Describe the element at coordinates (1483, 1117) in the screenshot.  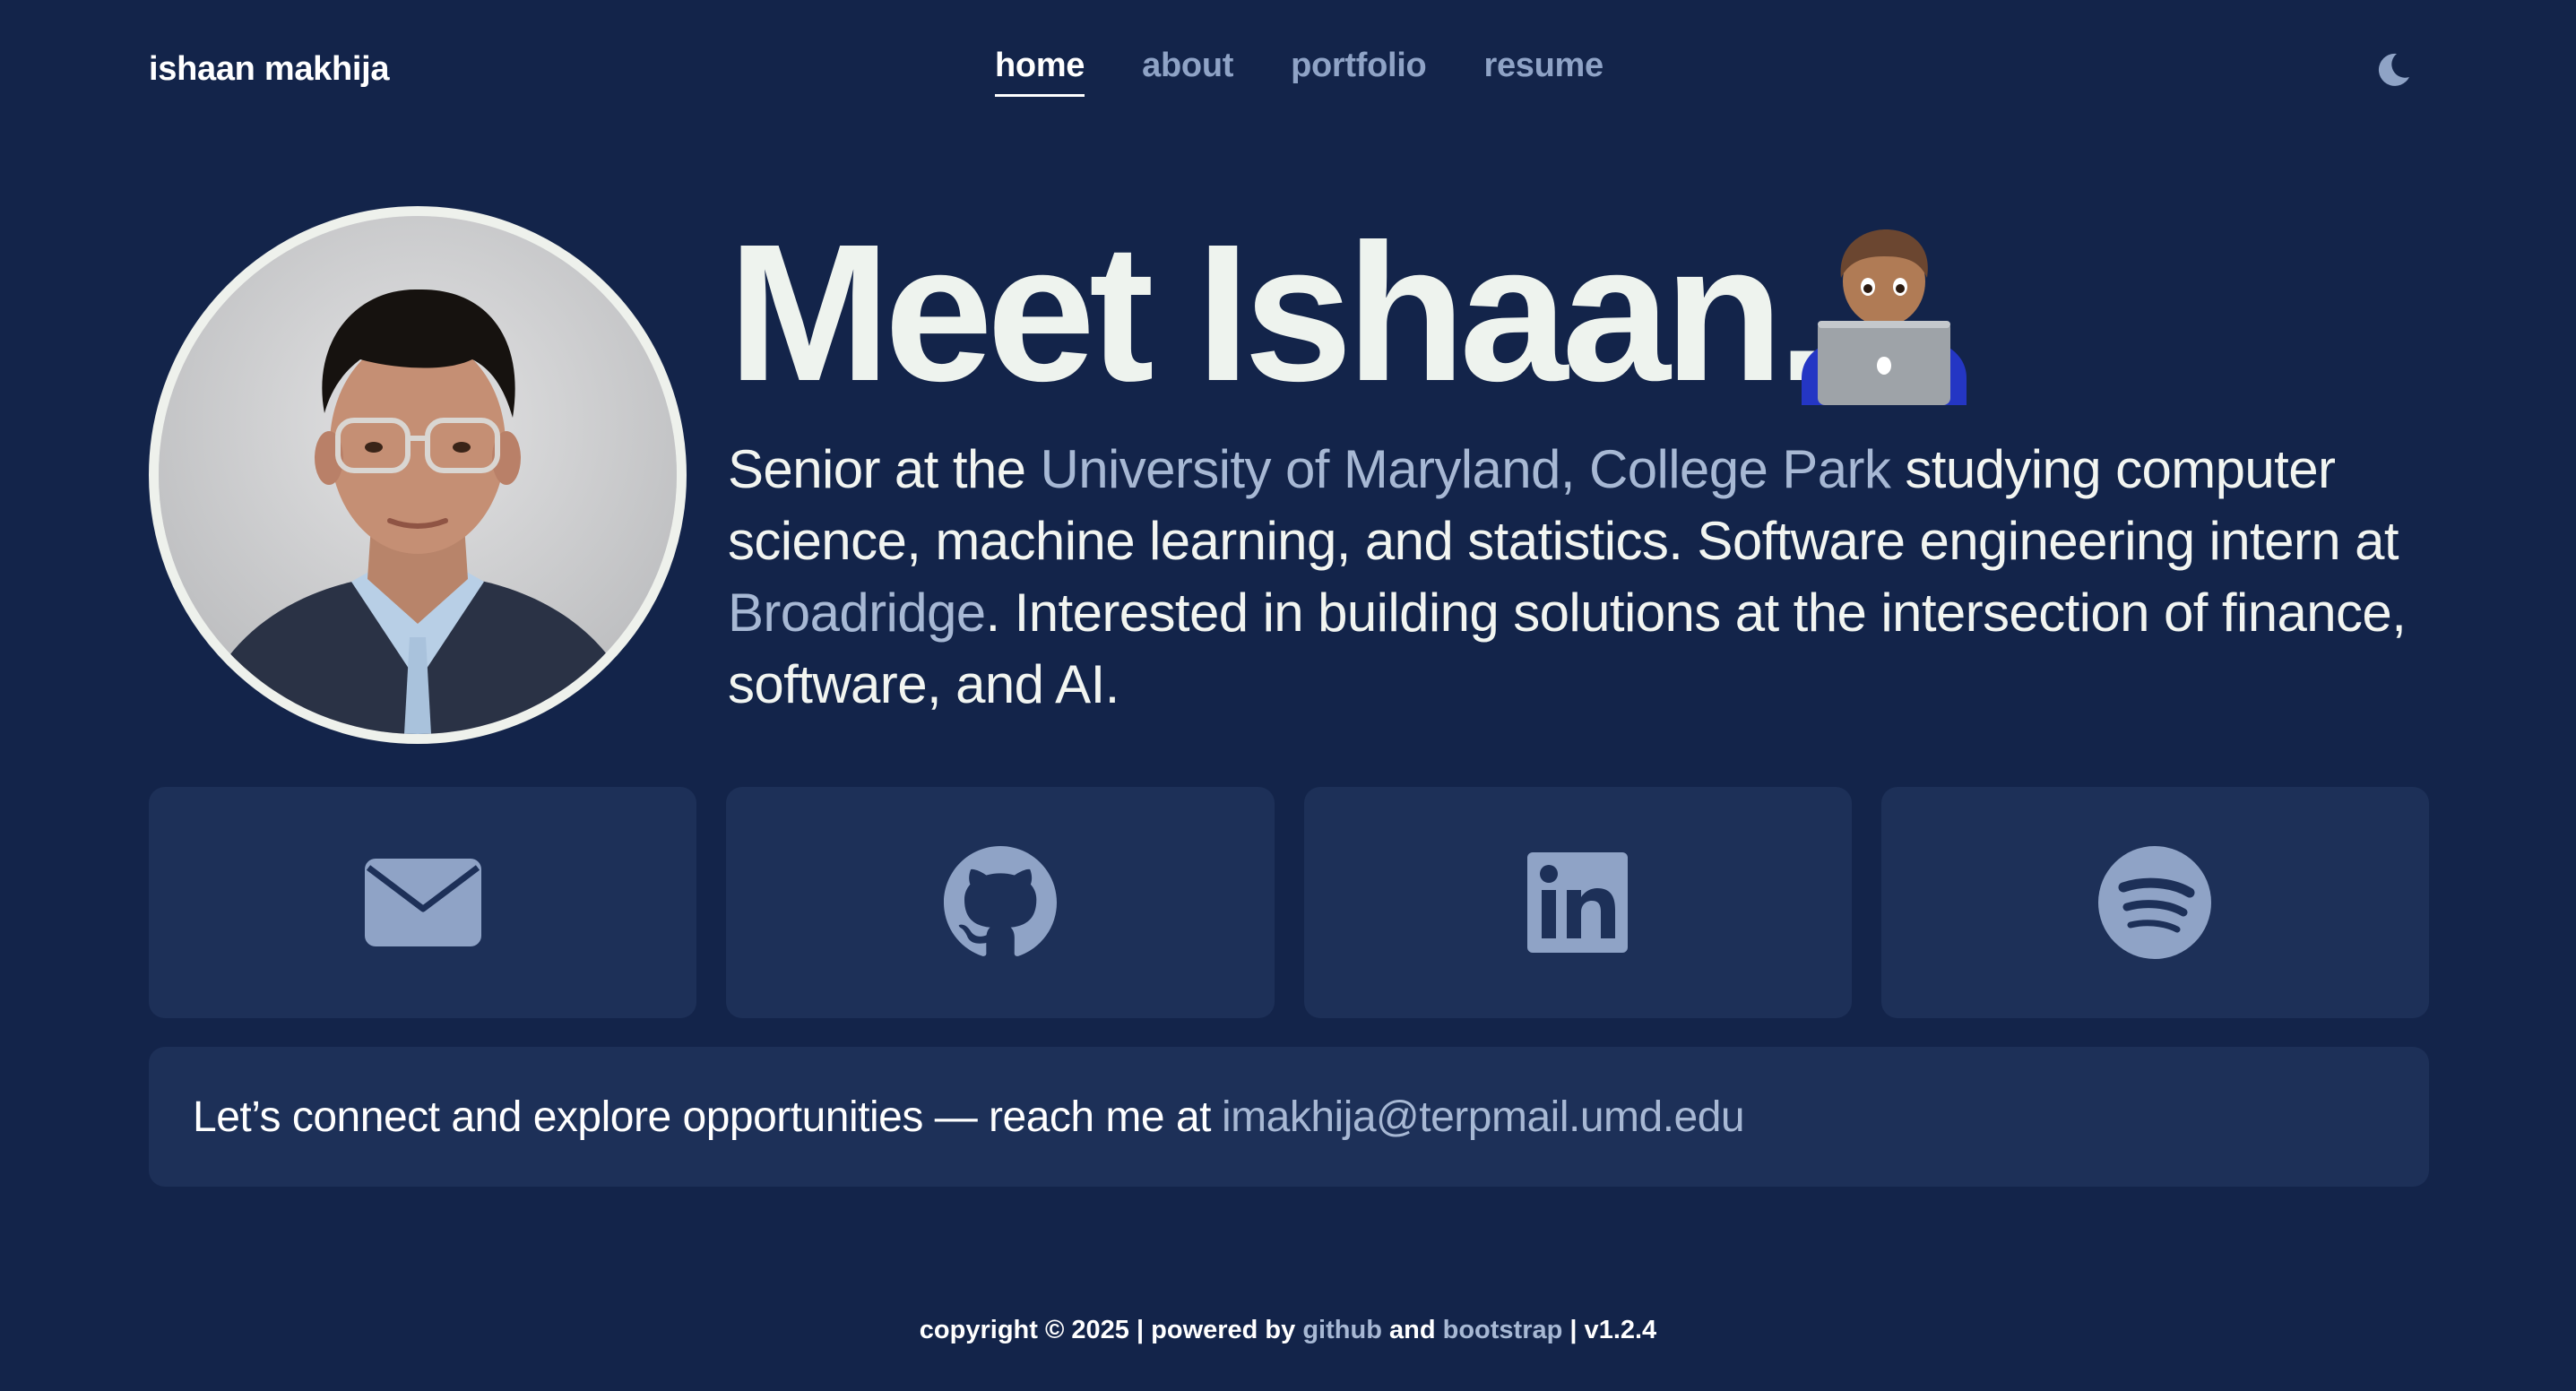
I see `email-link: imakhija@terpmail.umd.edu` at that location.